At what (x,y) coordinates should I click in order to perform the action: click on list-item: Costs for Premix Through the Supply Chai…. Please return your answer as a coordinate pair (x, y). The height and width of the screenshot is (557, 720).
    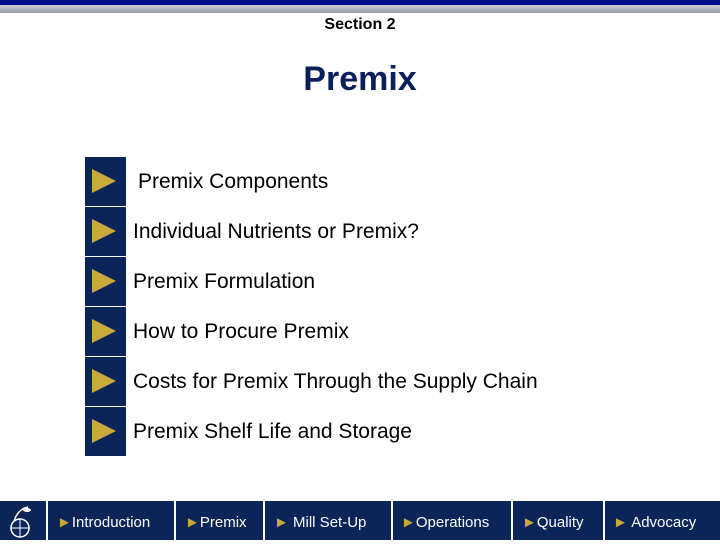
    Looking at the image, I should click on (385, 381).